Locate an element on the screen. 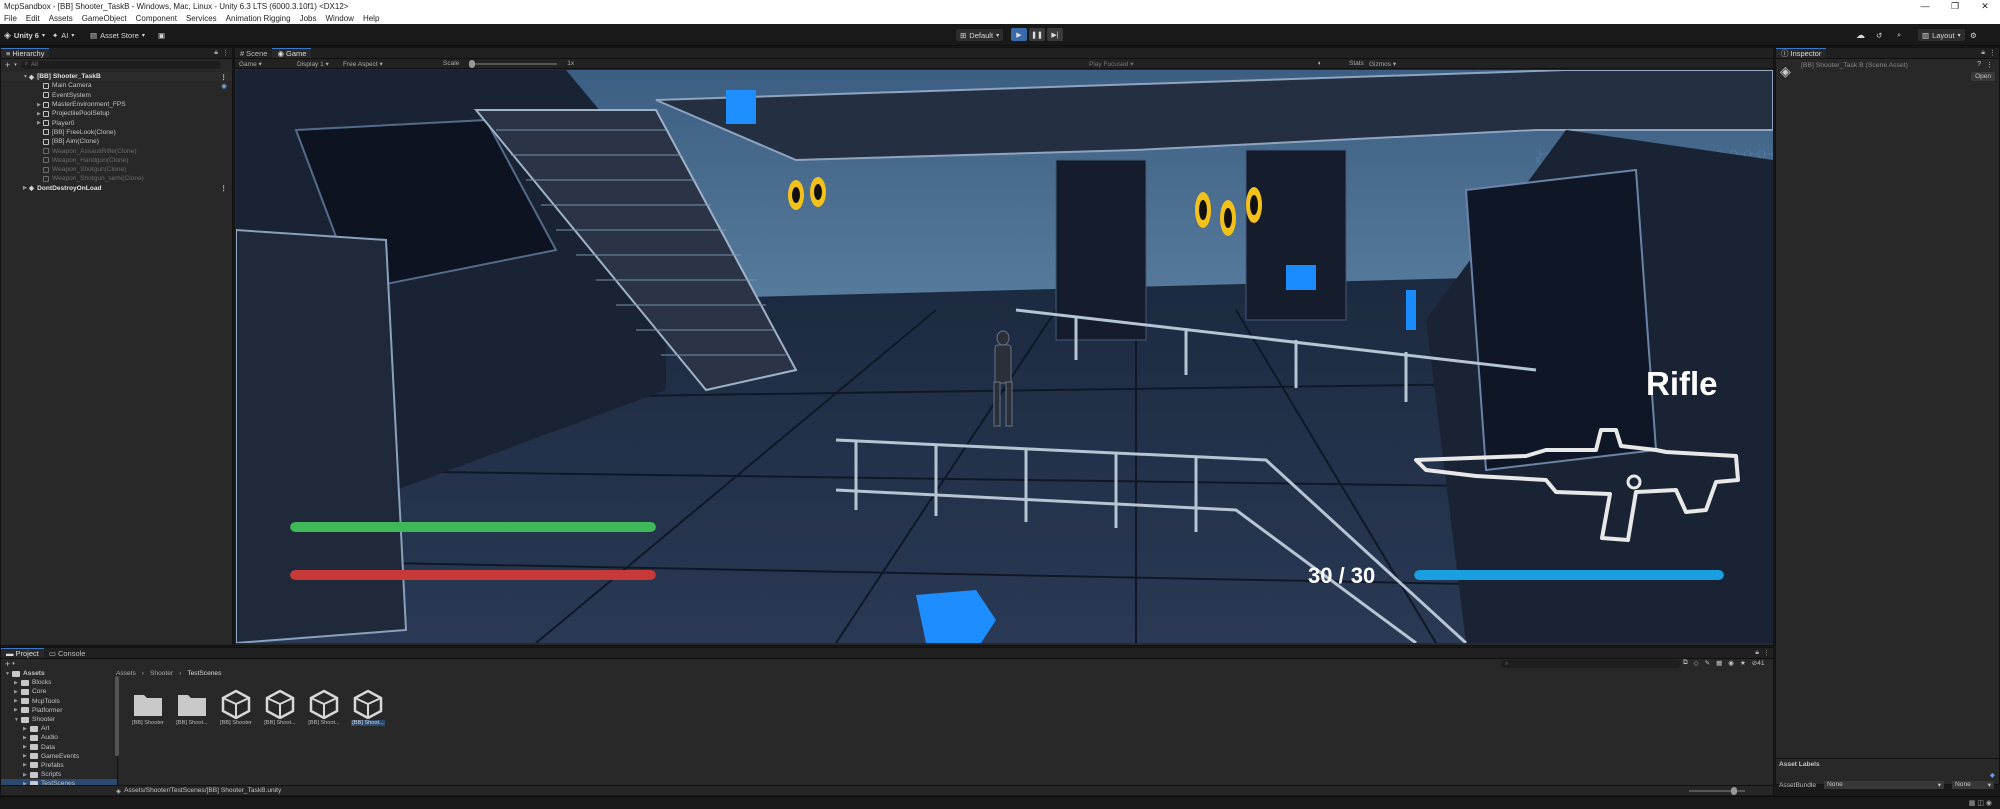 This screenshot has width=2000, height=809. project-tree-item: ▶ McpTools is located at coordinates (59, 701).